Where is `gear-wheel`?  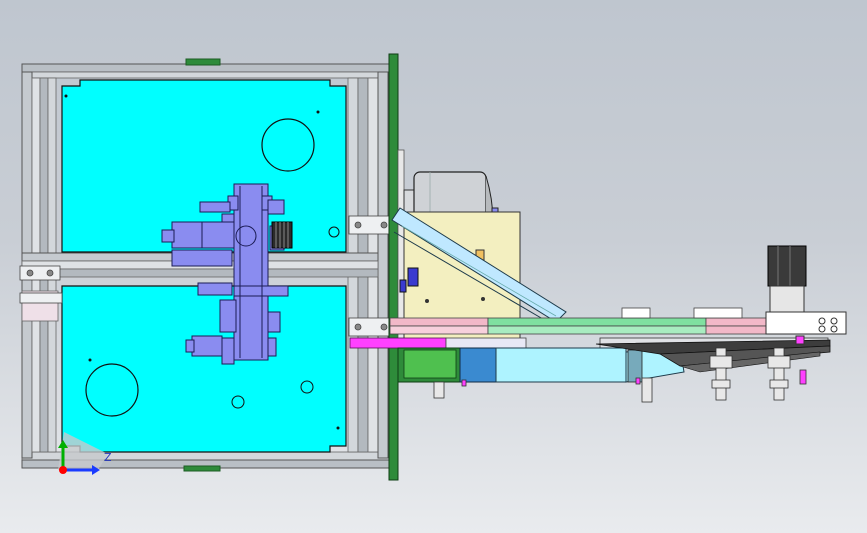 gear-wheel is located at coordinates (282, 235).